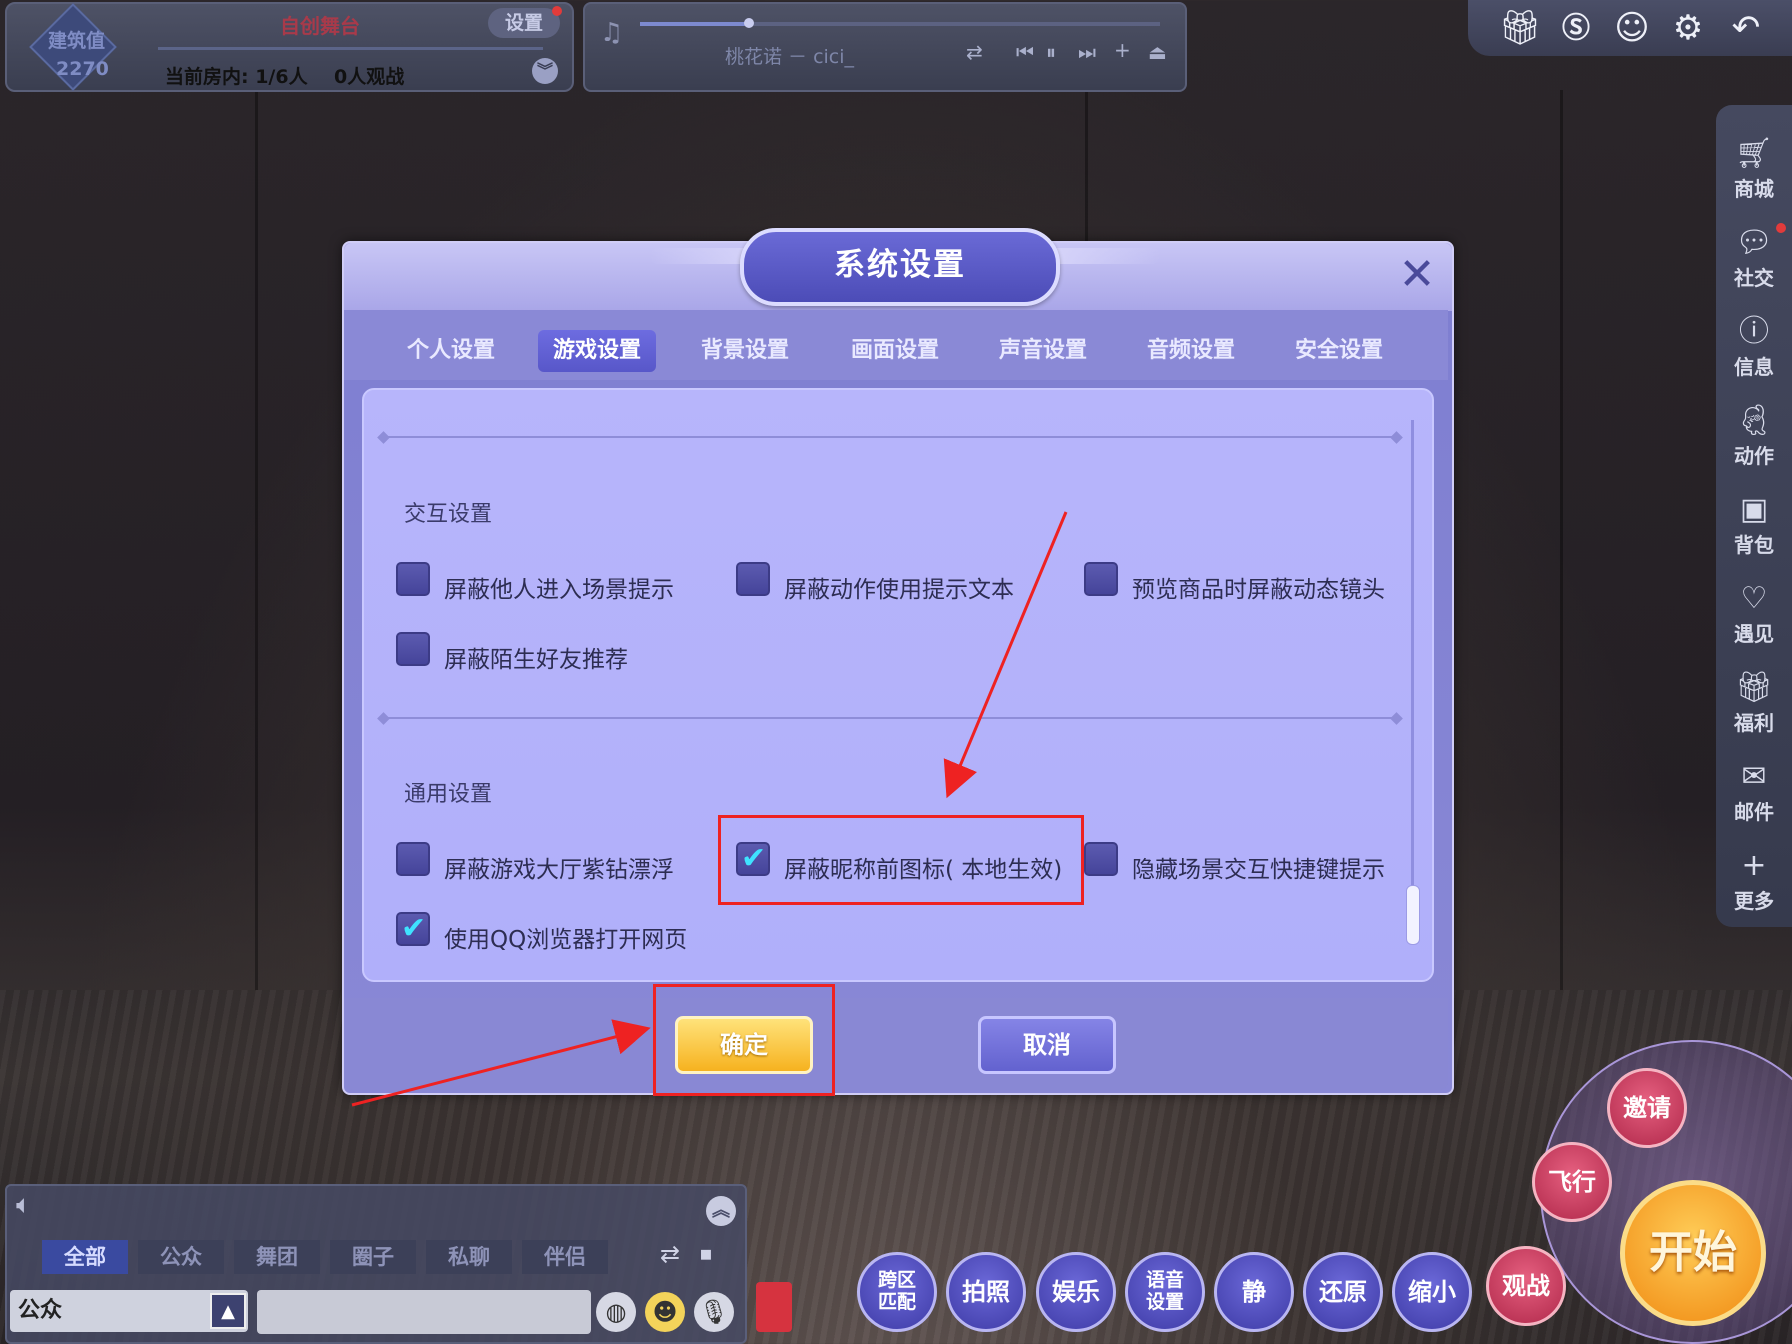 Image resolution: width=1792 pixels, height=1344 pixels. I want to click on palette-icon: ◍, so click(616, 1312).